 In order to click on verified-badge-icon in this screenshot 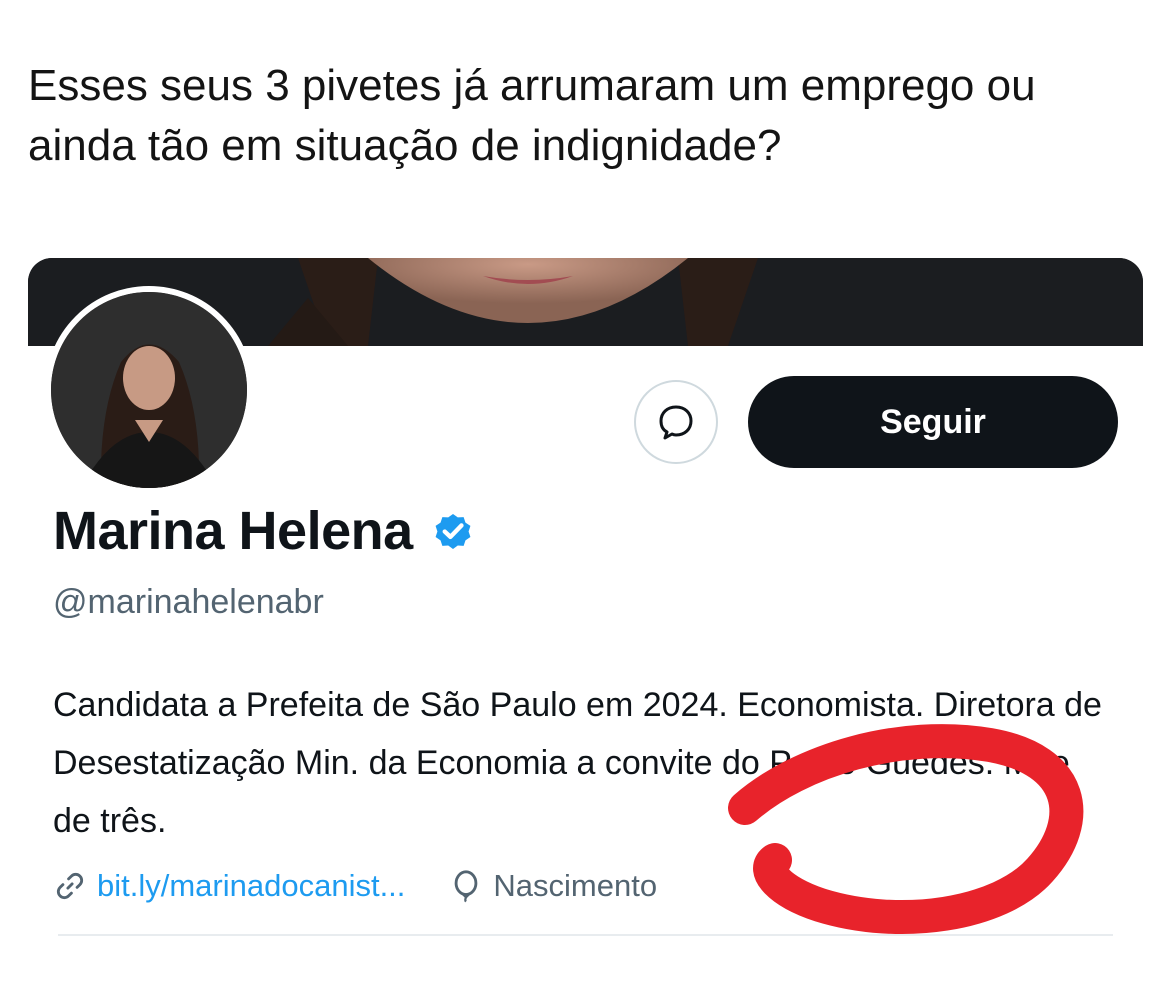, I will do `click(453, 531)`.